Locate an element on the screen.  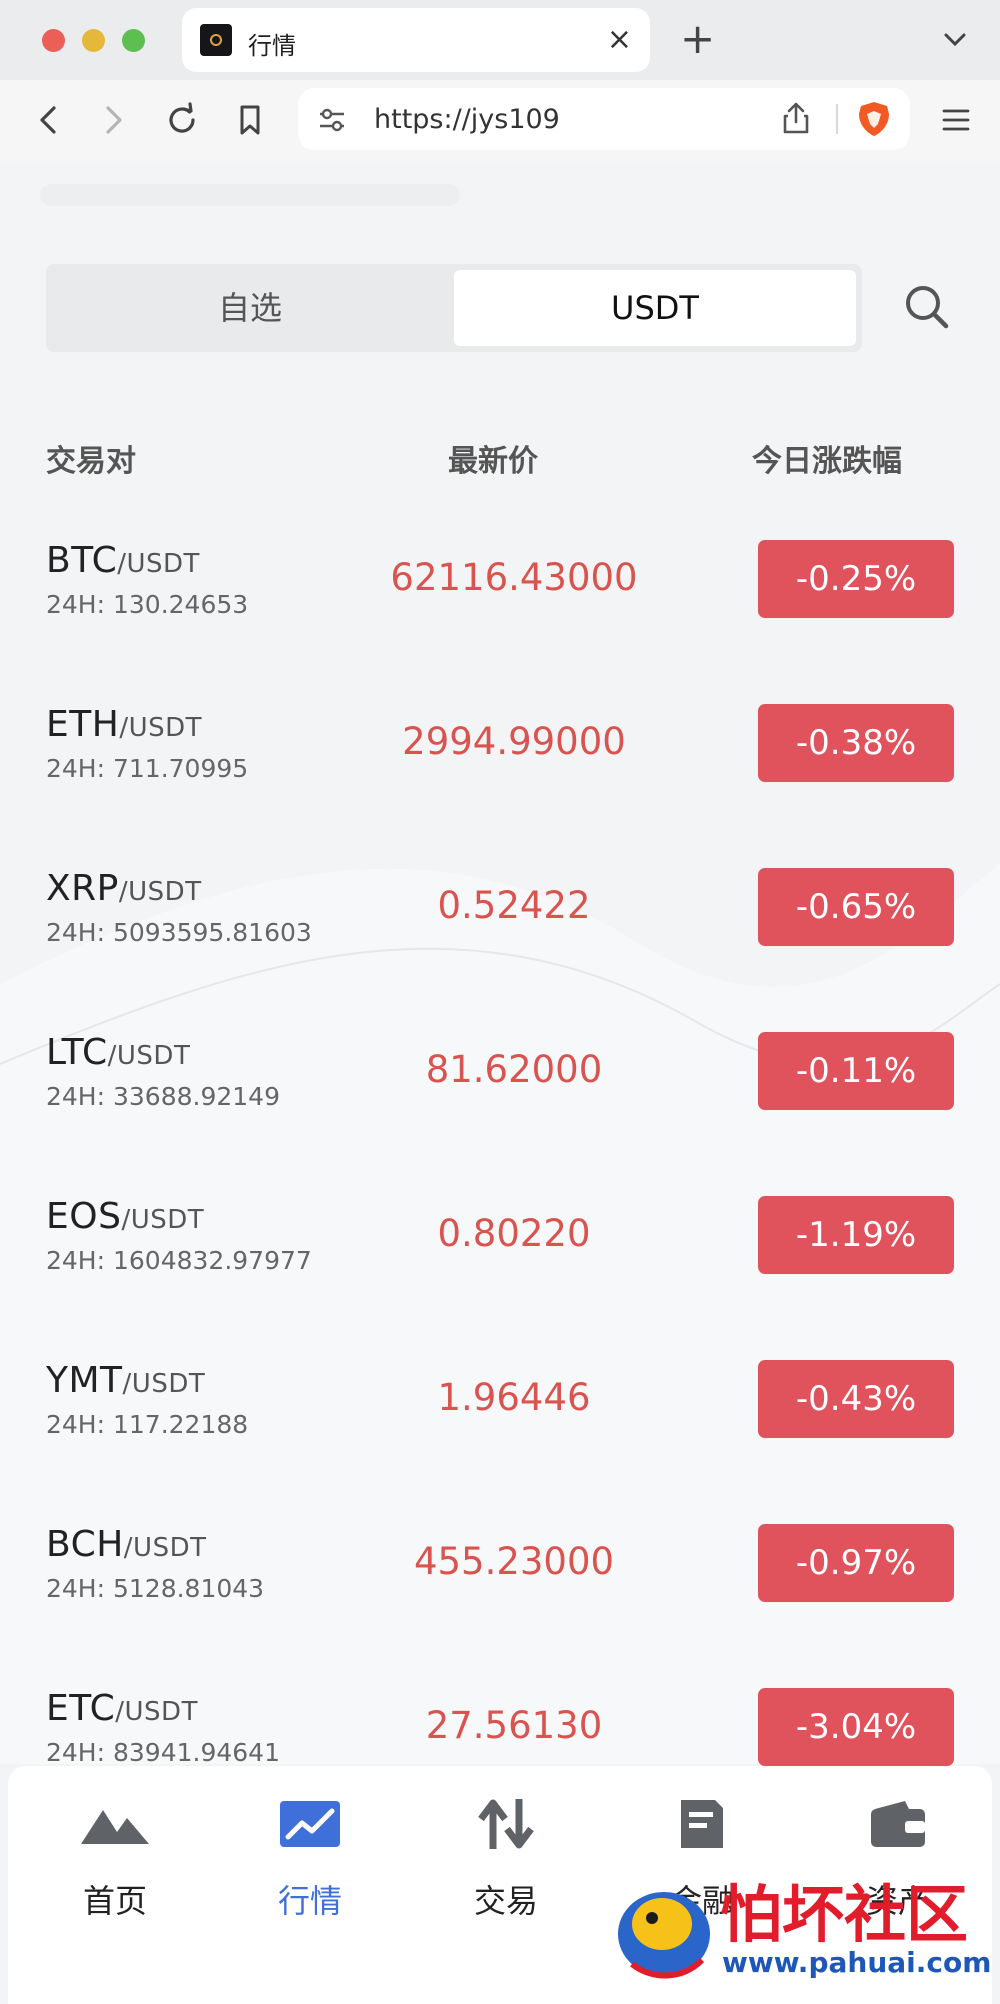
browser-tab-active: 行情 × is located at coordinates (416, 40).